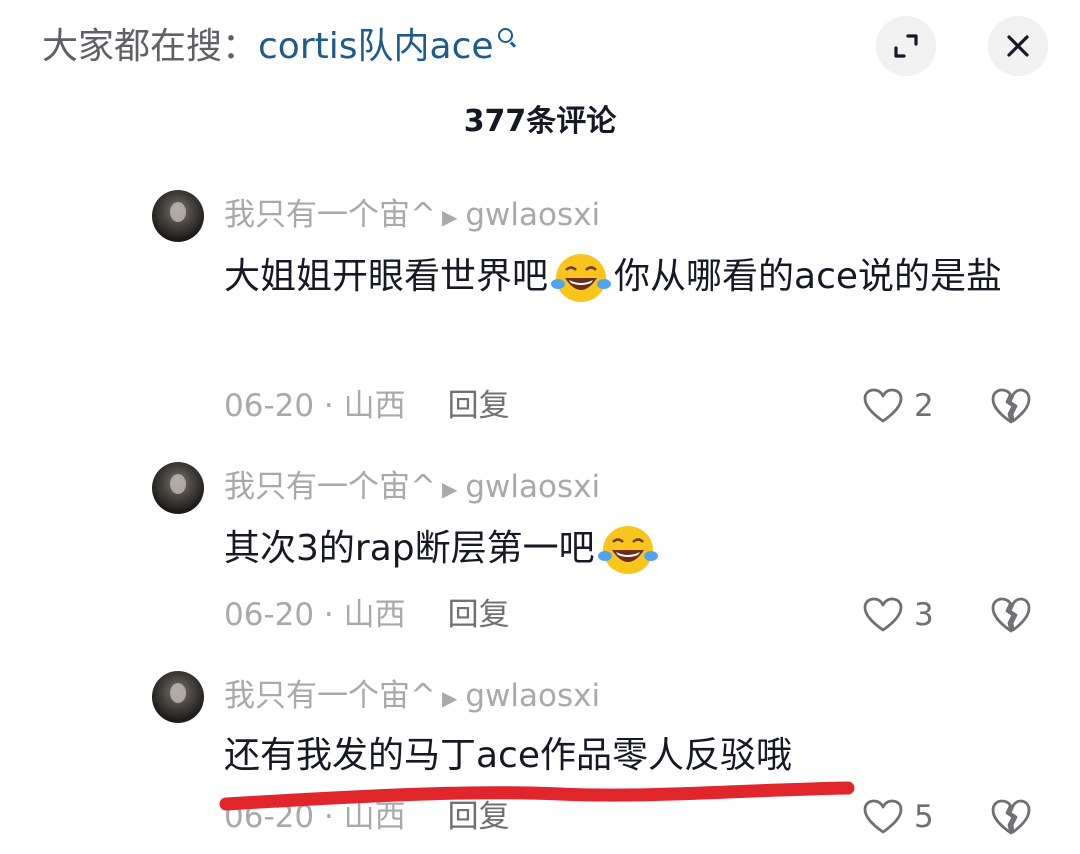  I want to click on comment-text: 还有我发的马丁ace作品零人反驳哦, so click(624, 756).